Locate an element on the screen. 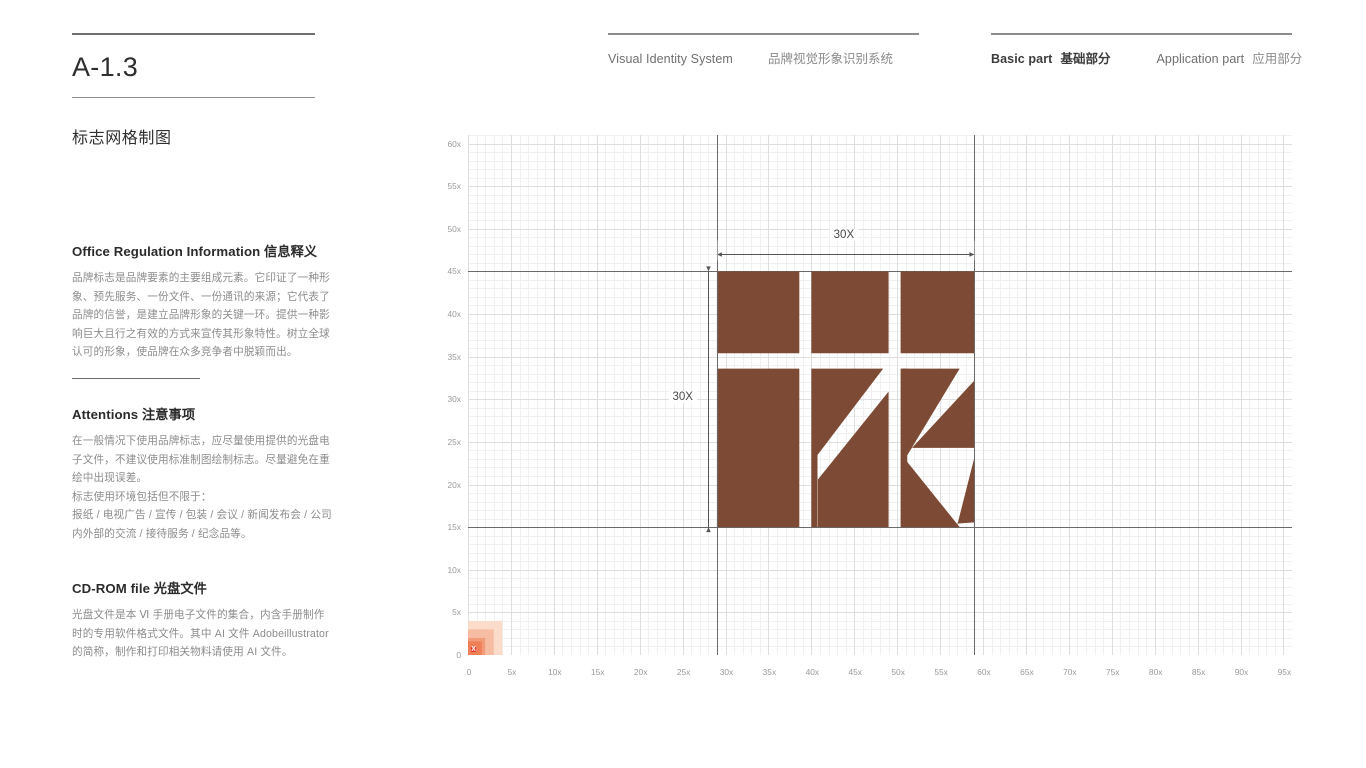  x-axis-tick-label: 0 is located at coordinates (469, 672).